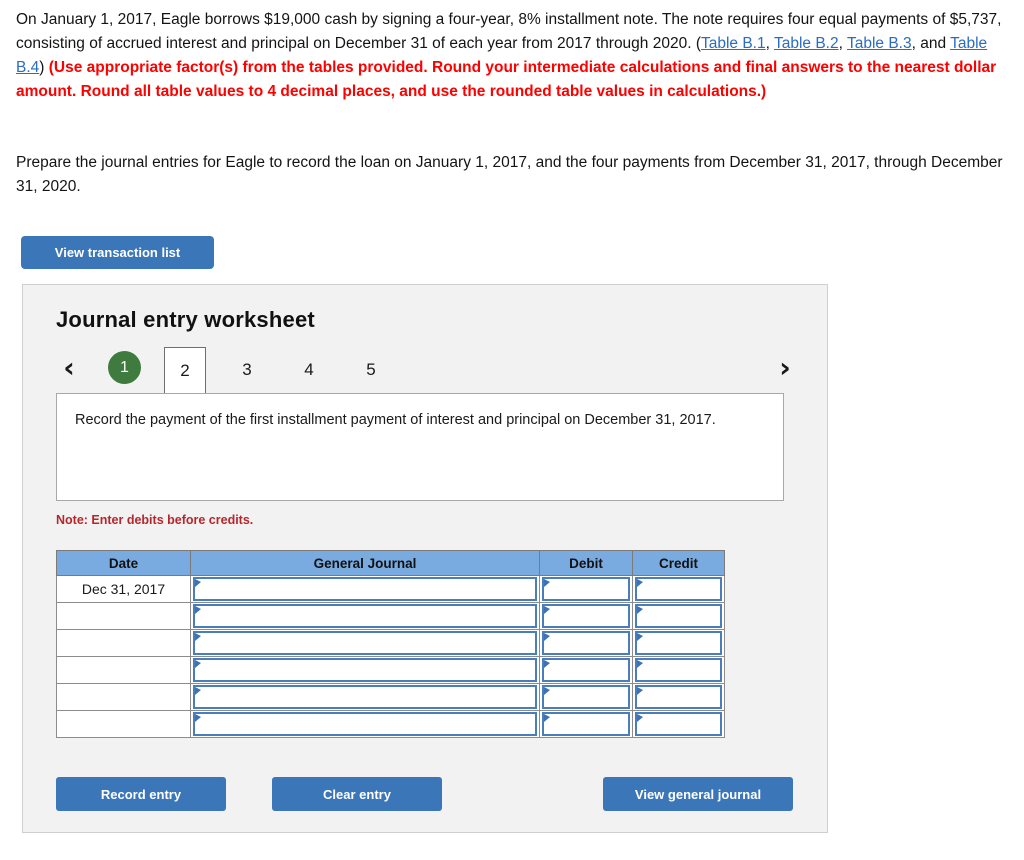 The height and width of the screenshot is (860, 1024). Describe the element at coordinates (69, 368) in the screenshot. I see `chevron-left-icon: ‹` at that location.